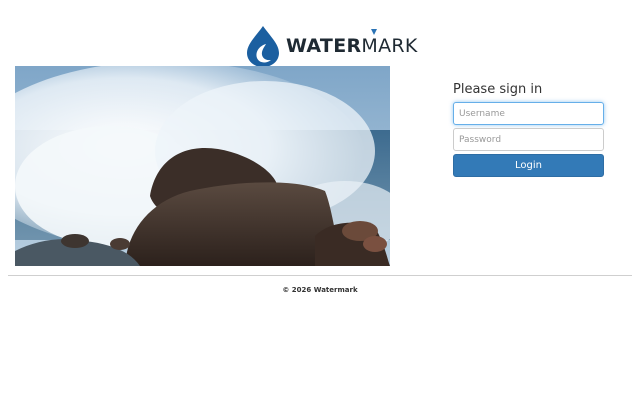 Image resolution: width=640 pixels, height=400 pixels. What do you see at coordinates (528, 113) in the screenshot?
I see `username-field` at bounding box center [528, 113].